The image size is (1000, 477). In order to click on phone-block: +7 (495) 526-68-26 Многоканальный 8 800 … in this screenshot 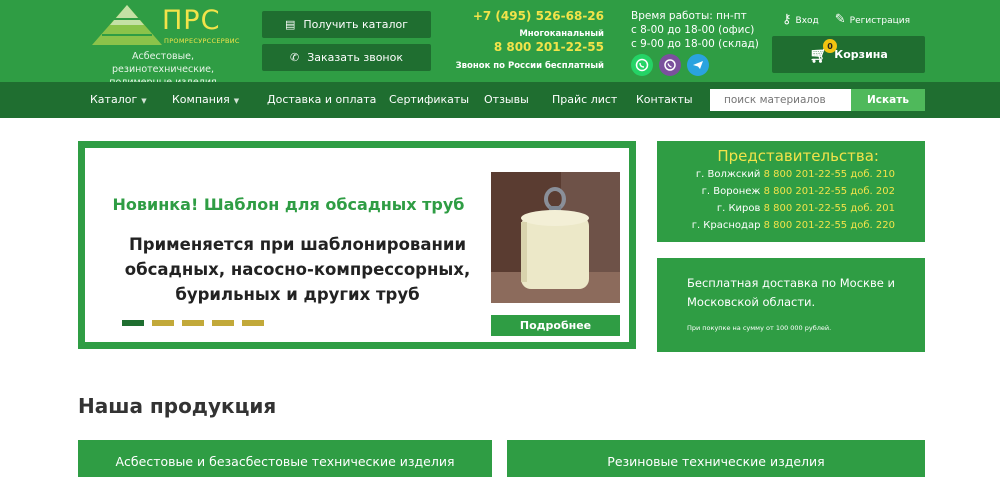, I will do `click(522, 40)`.